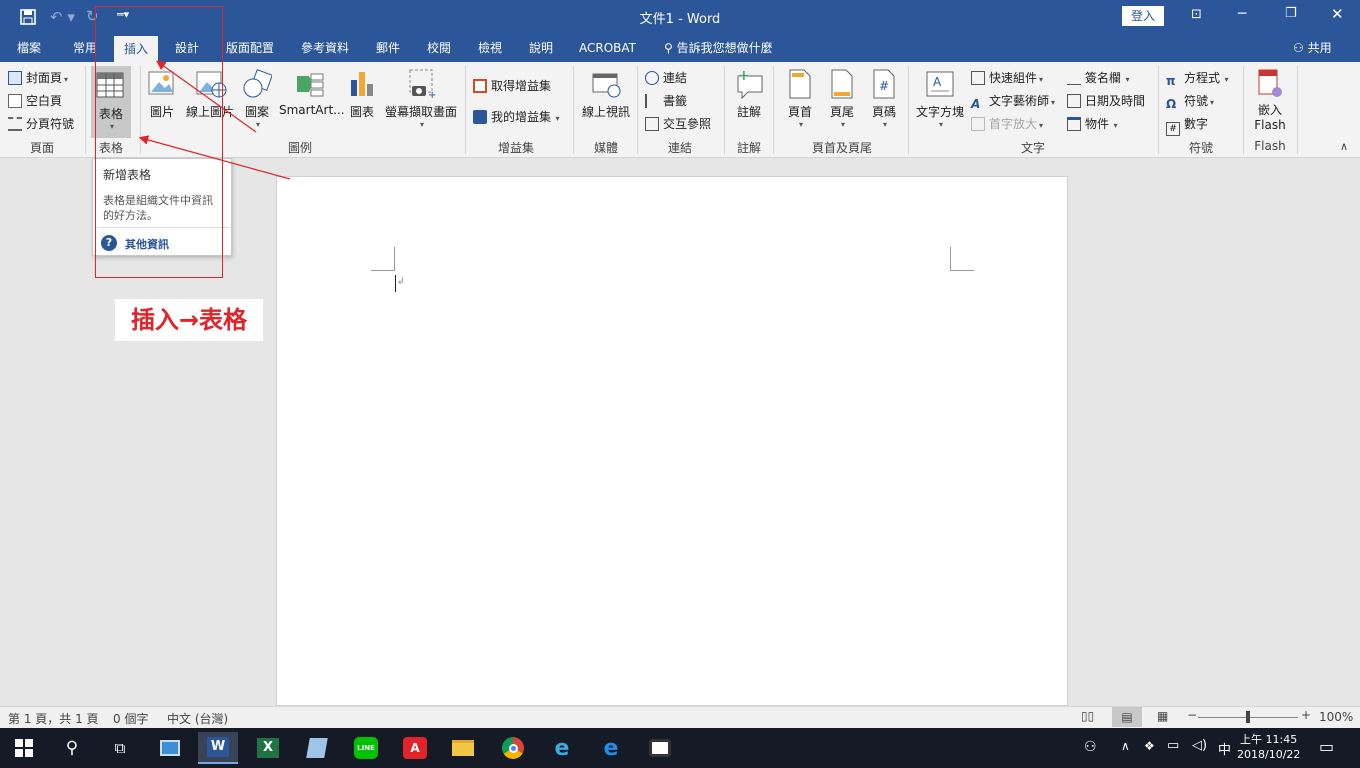  Describe the element at coordinates (1125, 746) in the screenshot. I see `show-hidden-icons-icon: ∧` at that location.